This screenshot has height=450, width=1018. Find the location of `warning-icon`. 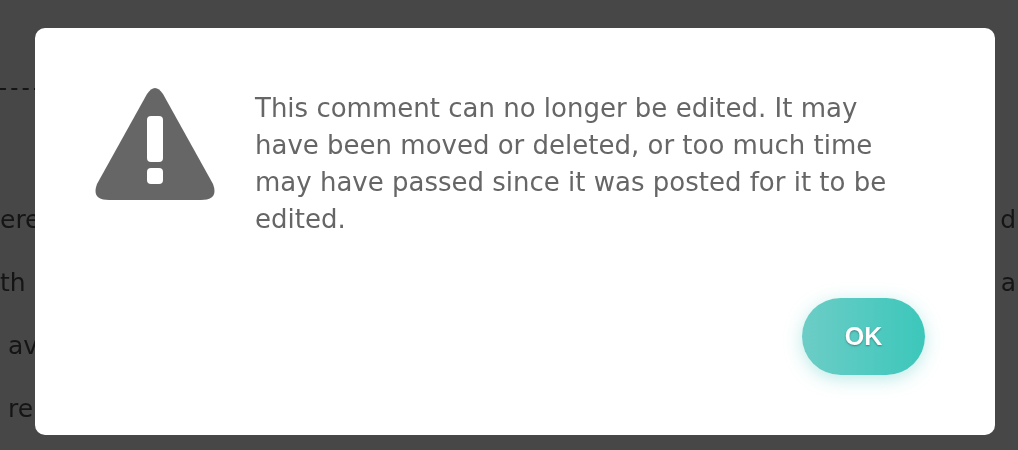

warning-icon is located at coordinates (155, 144).